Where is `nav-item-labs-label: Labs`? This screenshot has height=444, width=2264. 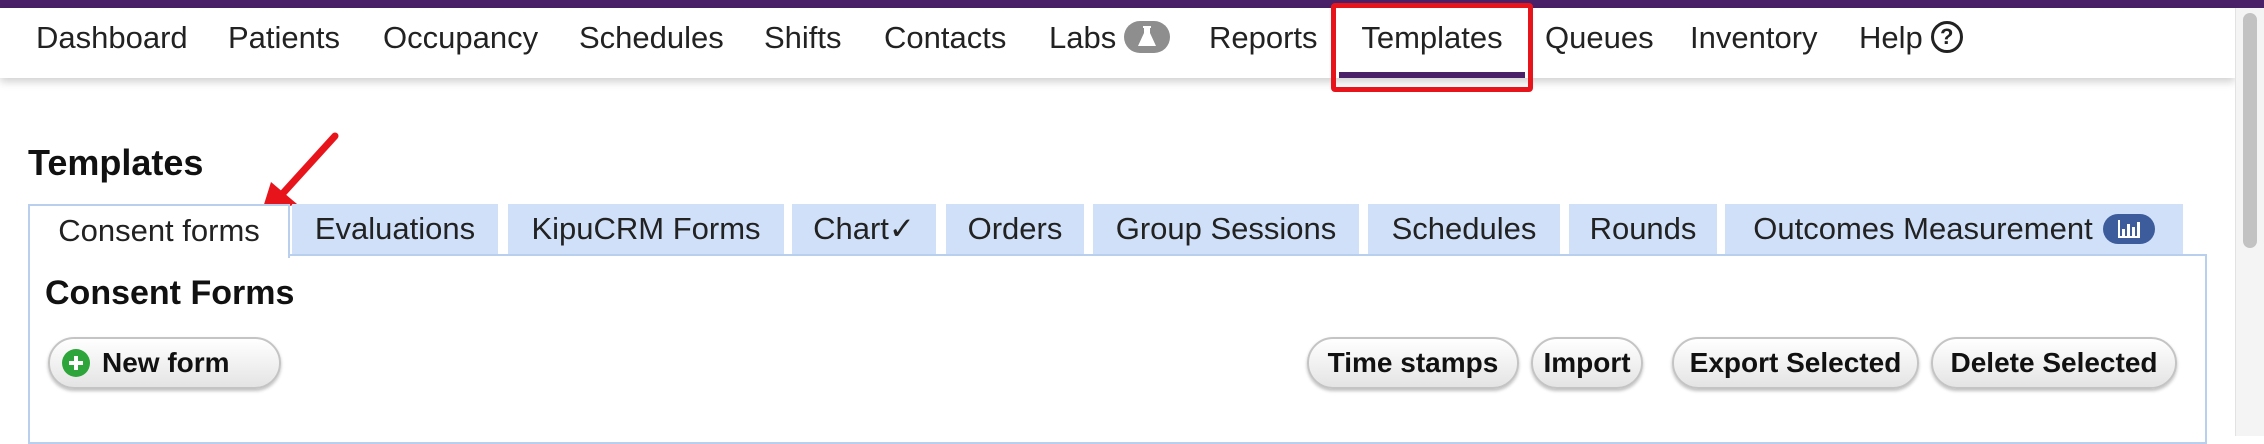
nav-item-labs-label: Labs is located at coordinates (1083, 37).